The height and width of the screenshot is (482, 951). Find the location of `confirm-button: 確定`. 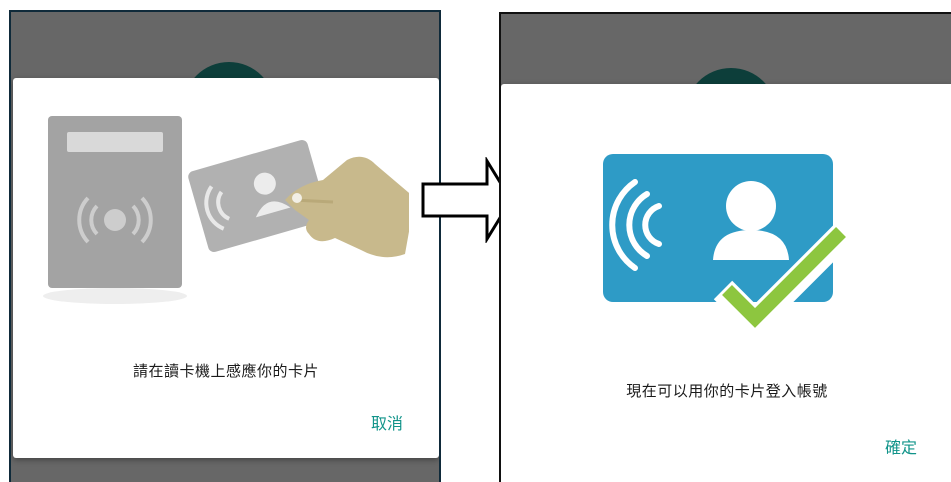

confirm-button: 確定 is located at coordinates (901, 446).